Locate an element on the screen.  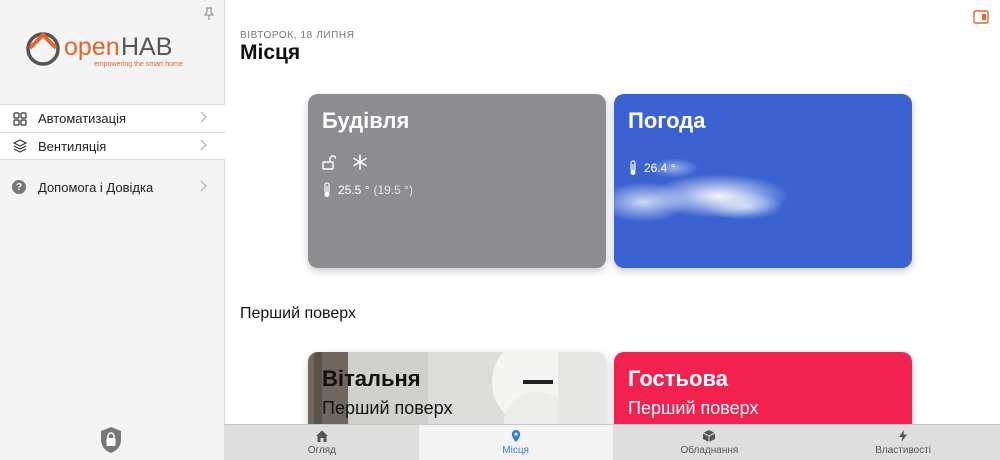
section-title-first-floor: Перший поверх is located at coordinates (298, 313).